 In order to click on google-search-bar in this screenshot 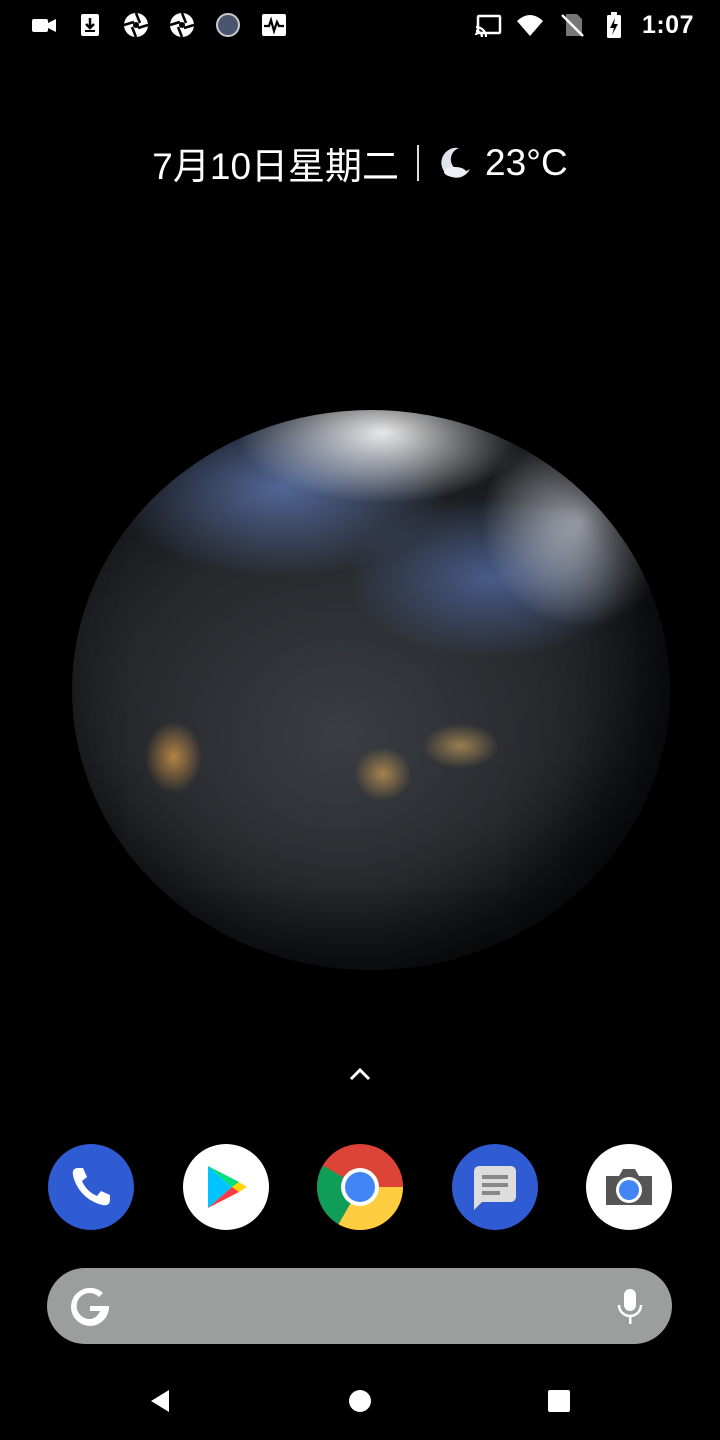, I will do `click(359, 1306)`.